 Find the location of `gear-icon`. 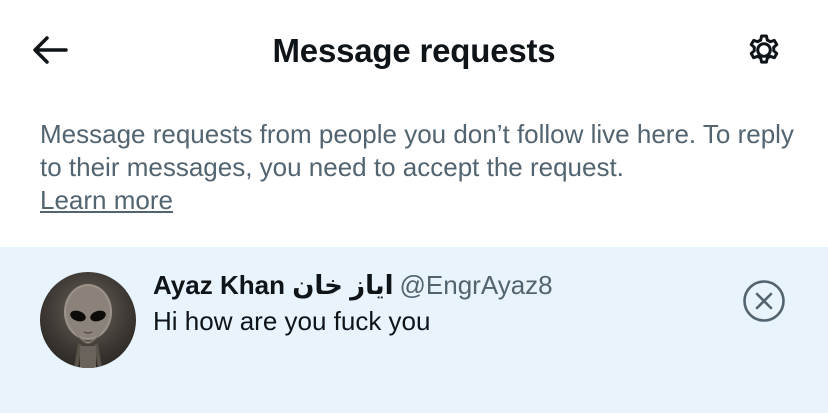

gear-icon is located at coordinates (764, 52).